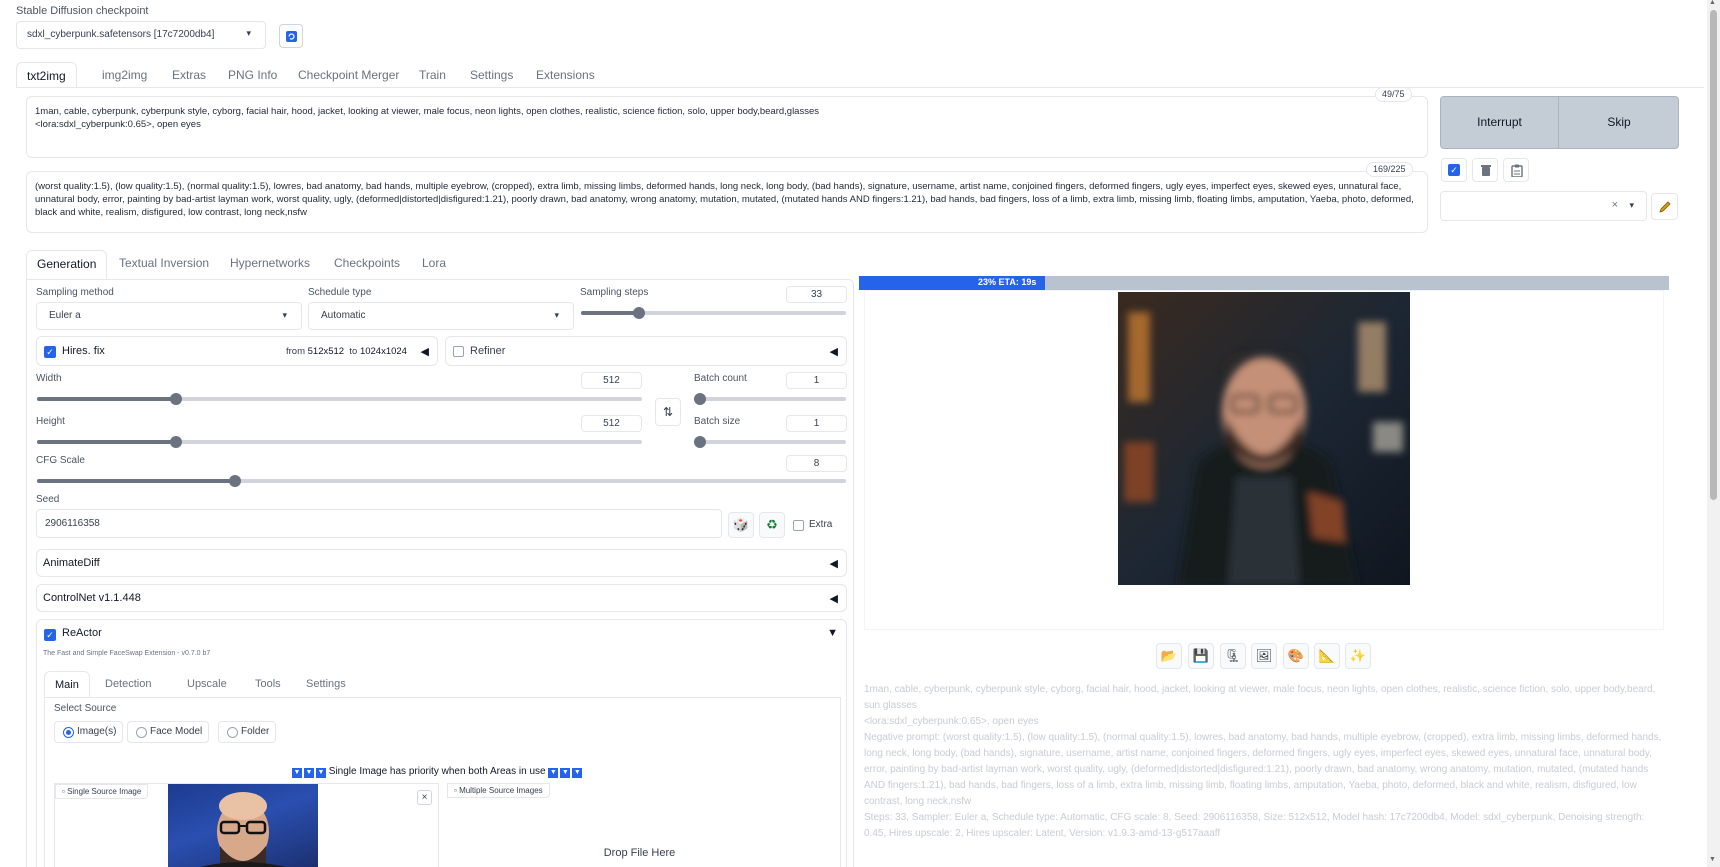 The height and width of the screenshot is (867, 1720). What do you see at coordinates (128, 684) in the screenshot?
I see `reactor-tab-detection: Detection` at bounding box center [128, 684].